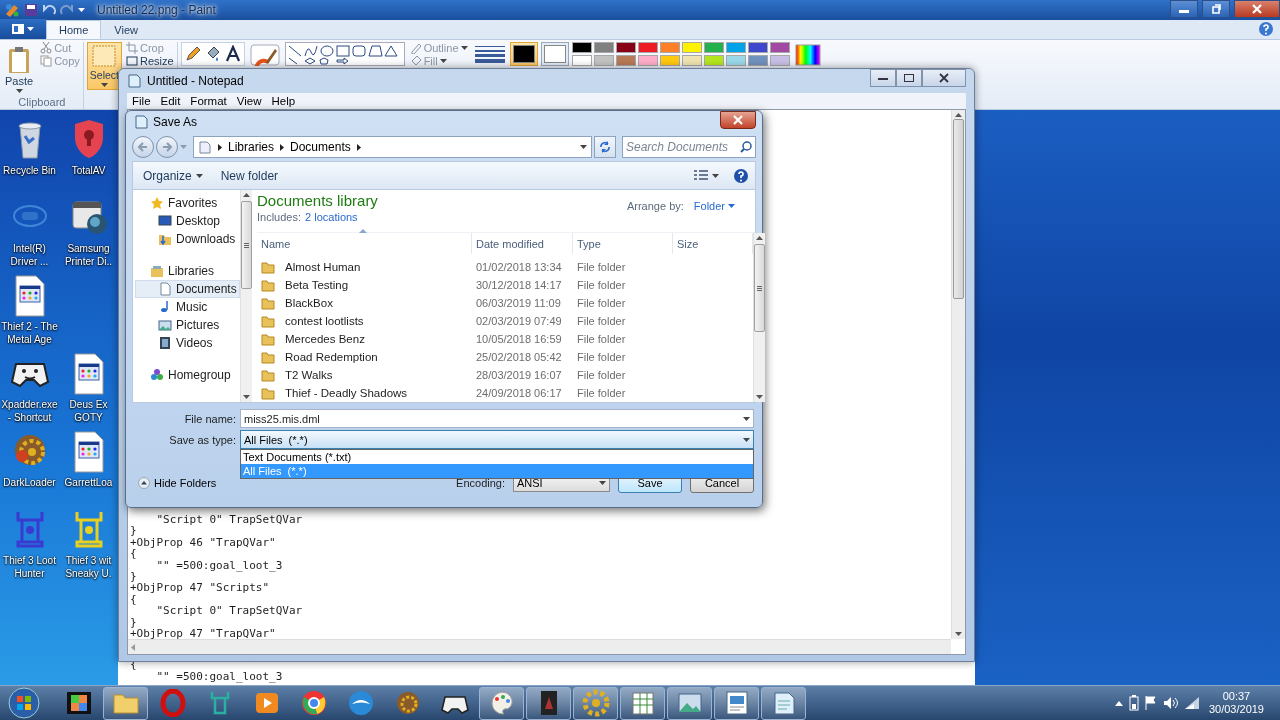  Describe the element at coordinates (344, 54) in the screenshot. I see `shapes-gallery` at that location.